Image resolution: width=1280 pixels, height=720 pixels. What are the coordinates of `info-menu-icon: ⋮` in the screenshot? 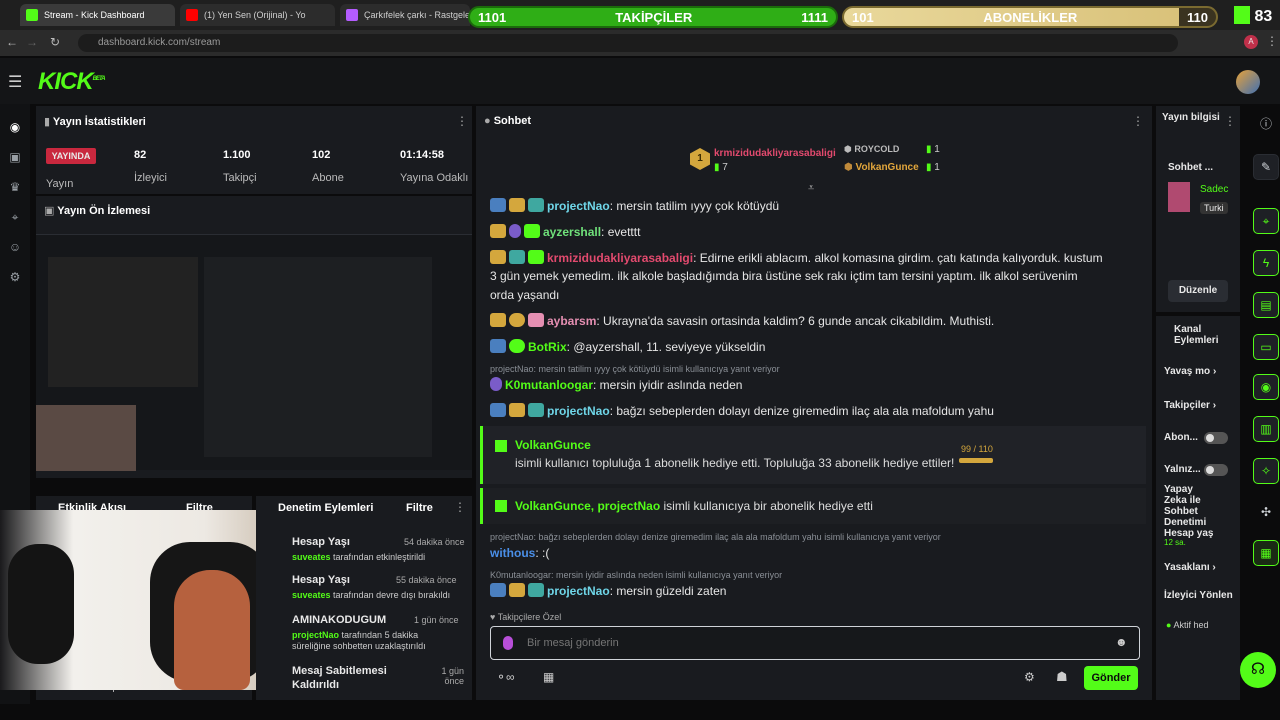 It's located at (1230, 121).